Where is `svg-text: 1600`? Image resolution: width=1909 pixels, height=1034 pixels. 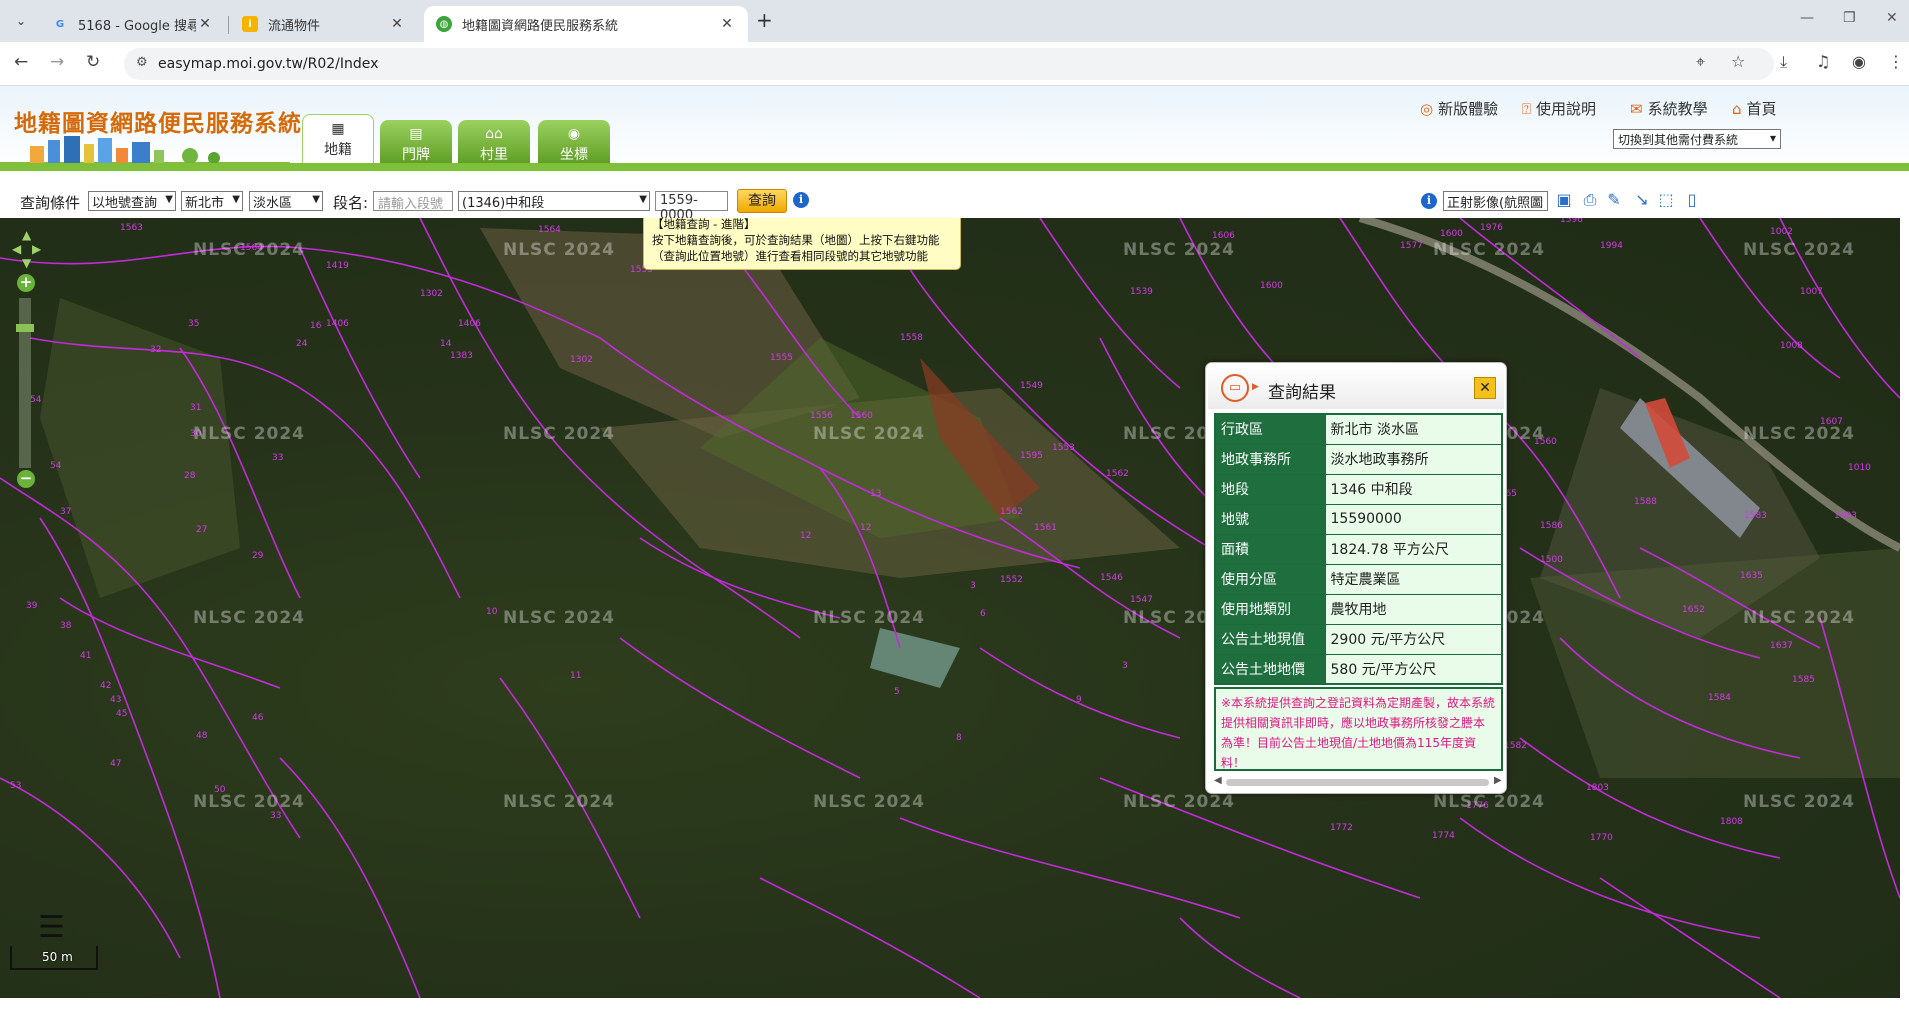 svg-text: 1600 is located at coordinates (1451, 234).